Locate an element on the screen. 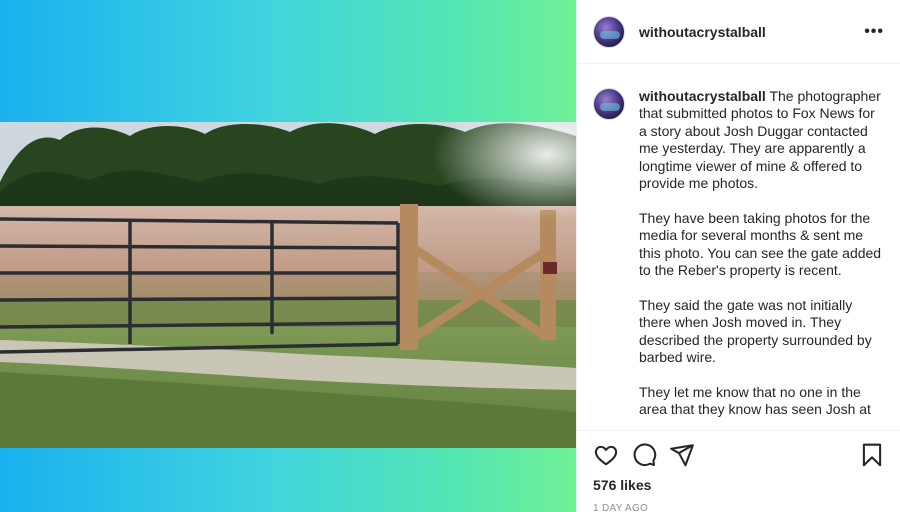 The image size is (900, 512). post-actions: 576 likes 1 DAY AGO is located at coordinates (738, 471).